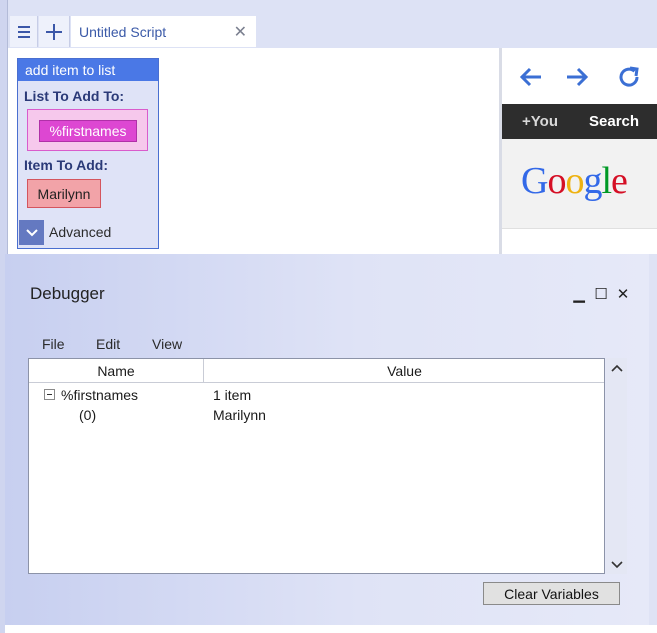 This screenshot has width=657, height=633. Describe the element at coordinates (614, 121) in the screenshot. I see `search-link: Search` at that location.